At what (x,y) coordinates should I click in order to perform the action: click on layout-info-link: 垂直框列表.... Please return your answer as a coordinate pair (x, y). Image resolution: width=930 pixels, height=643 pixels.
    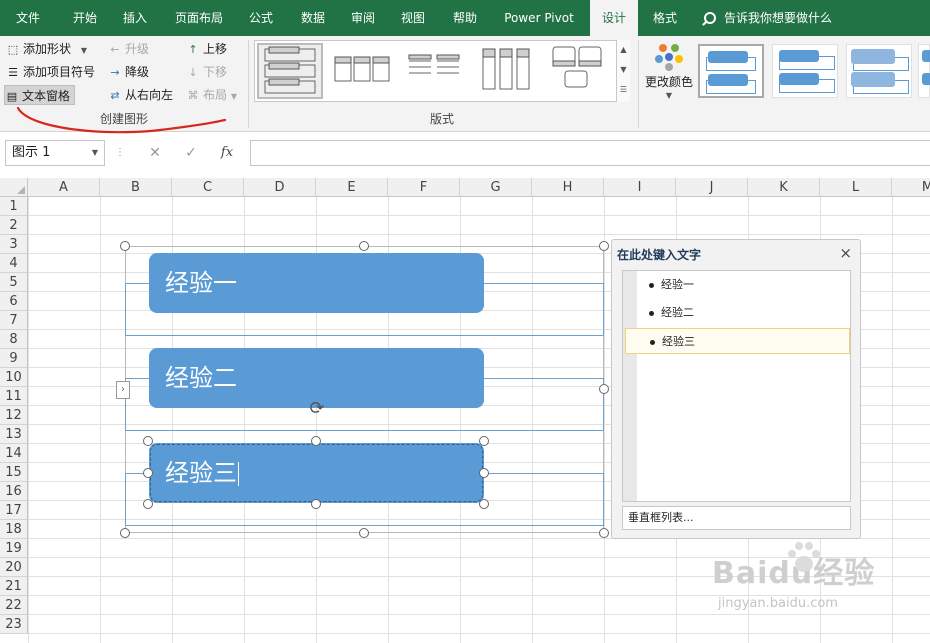
    Looking at the image, I should click on (736, 518).